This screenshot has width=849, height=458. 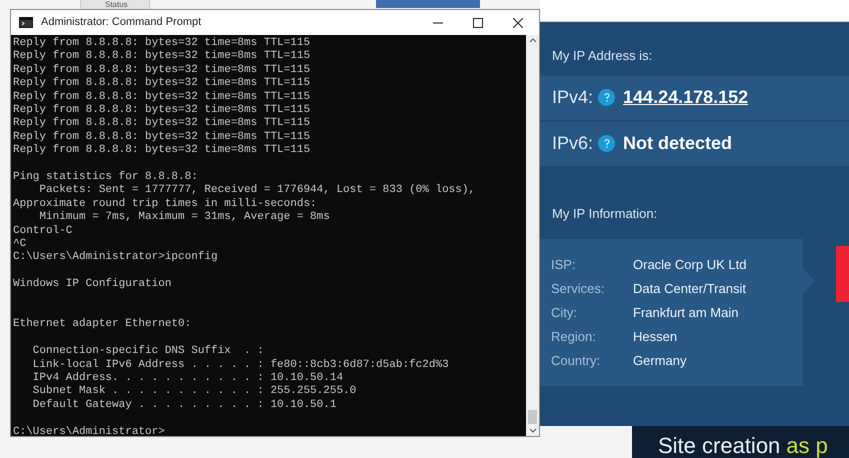 What do you see at coordinates (574, 337) in the screenshot?
I see `info-label: Region:` at bounding box center [574, 337].